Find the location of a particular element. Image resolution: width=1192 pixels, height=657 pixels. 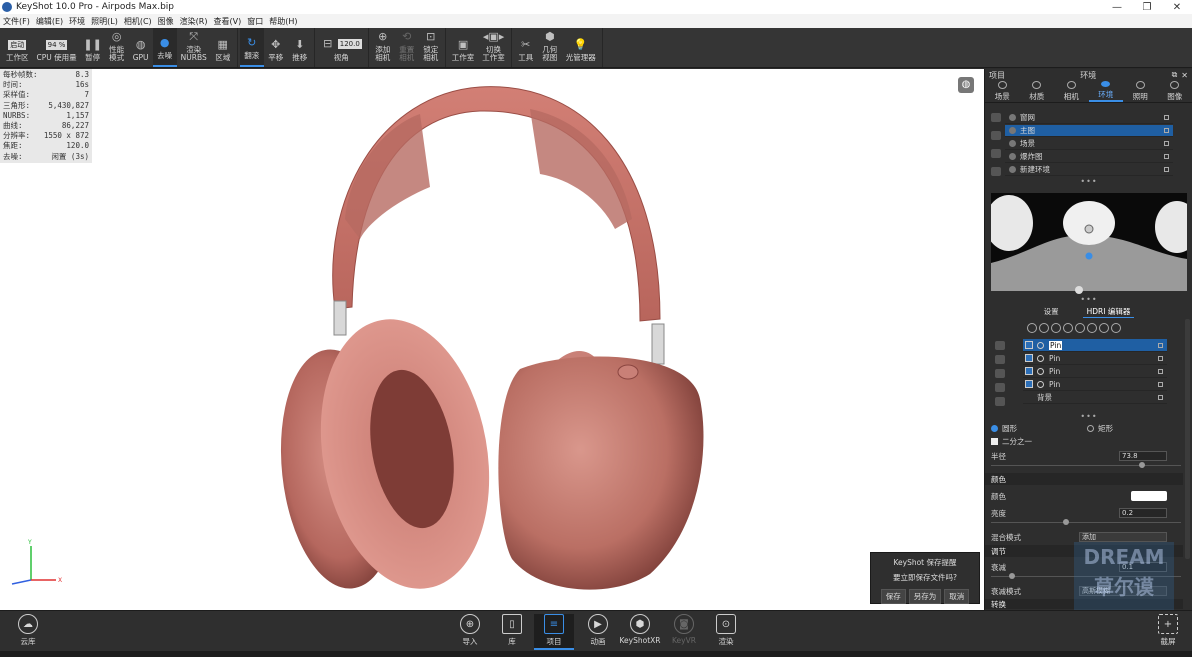

dolly-button: ⬇ 推移 is located at coordinates (300, 47).